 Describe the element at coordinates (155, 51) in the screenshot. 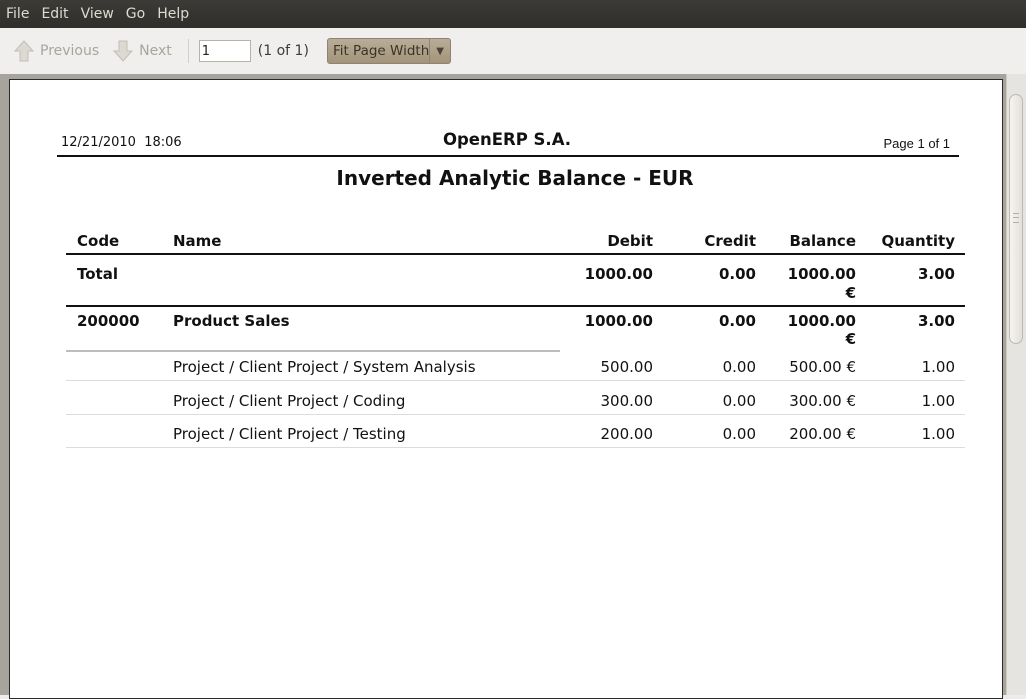

I see `next-label: Next` at that location.